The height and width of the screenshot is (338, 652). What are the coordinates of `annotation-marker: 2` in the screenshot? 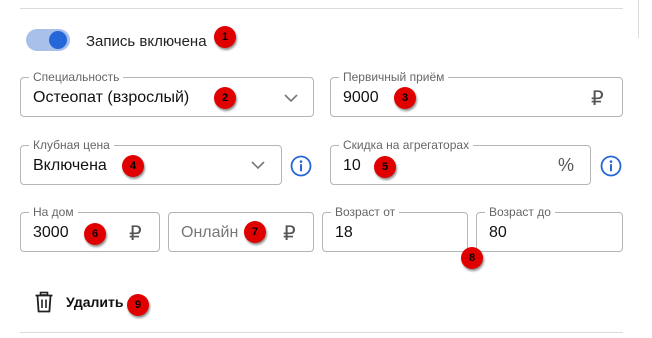 It's located at (225, 98).